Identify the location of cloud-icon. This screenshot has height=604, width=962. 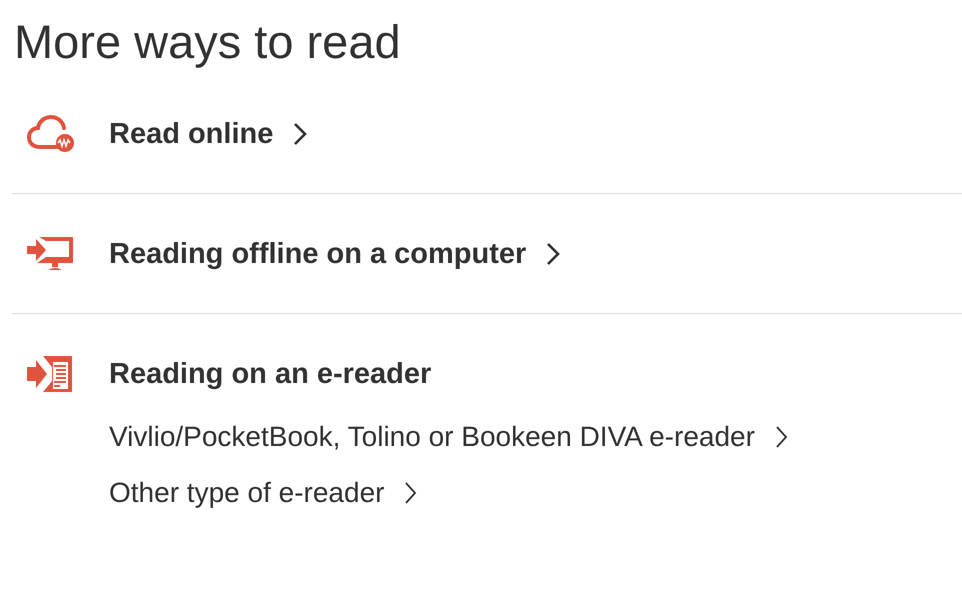
(51, 134).